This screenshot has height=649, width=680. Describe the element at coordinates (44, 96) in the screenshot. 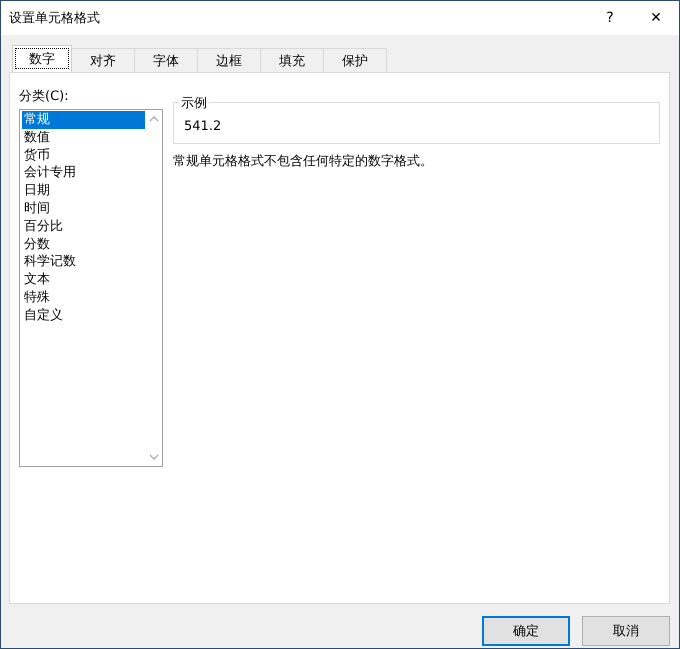

I see `category-label: 分类(C):` at that location.